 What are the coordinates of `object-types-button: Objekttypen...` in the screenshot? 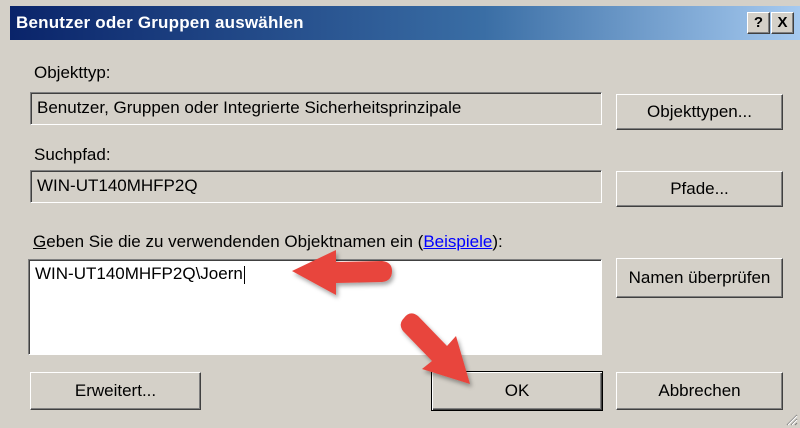 It's located at (699, 112).